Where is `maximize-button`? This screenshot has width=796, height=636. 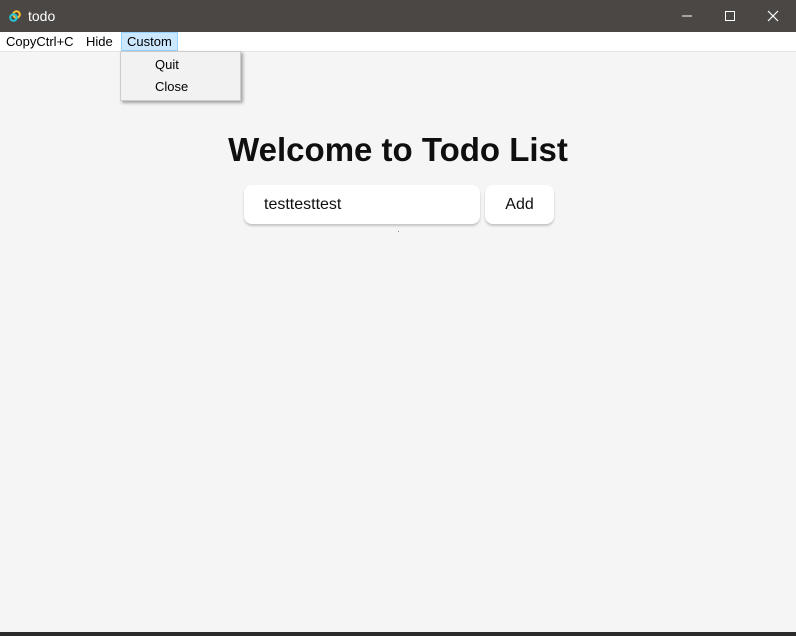 maximize-button is located at coordinates (730, 16).